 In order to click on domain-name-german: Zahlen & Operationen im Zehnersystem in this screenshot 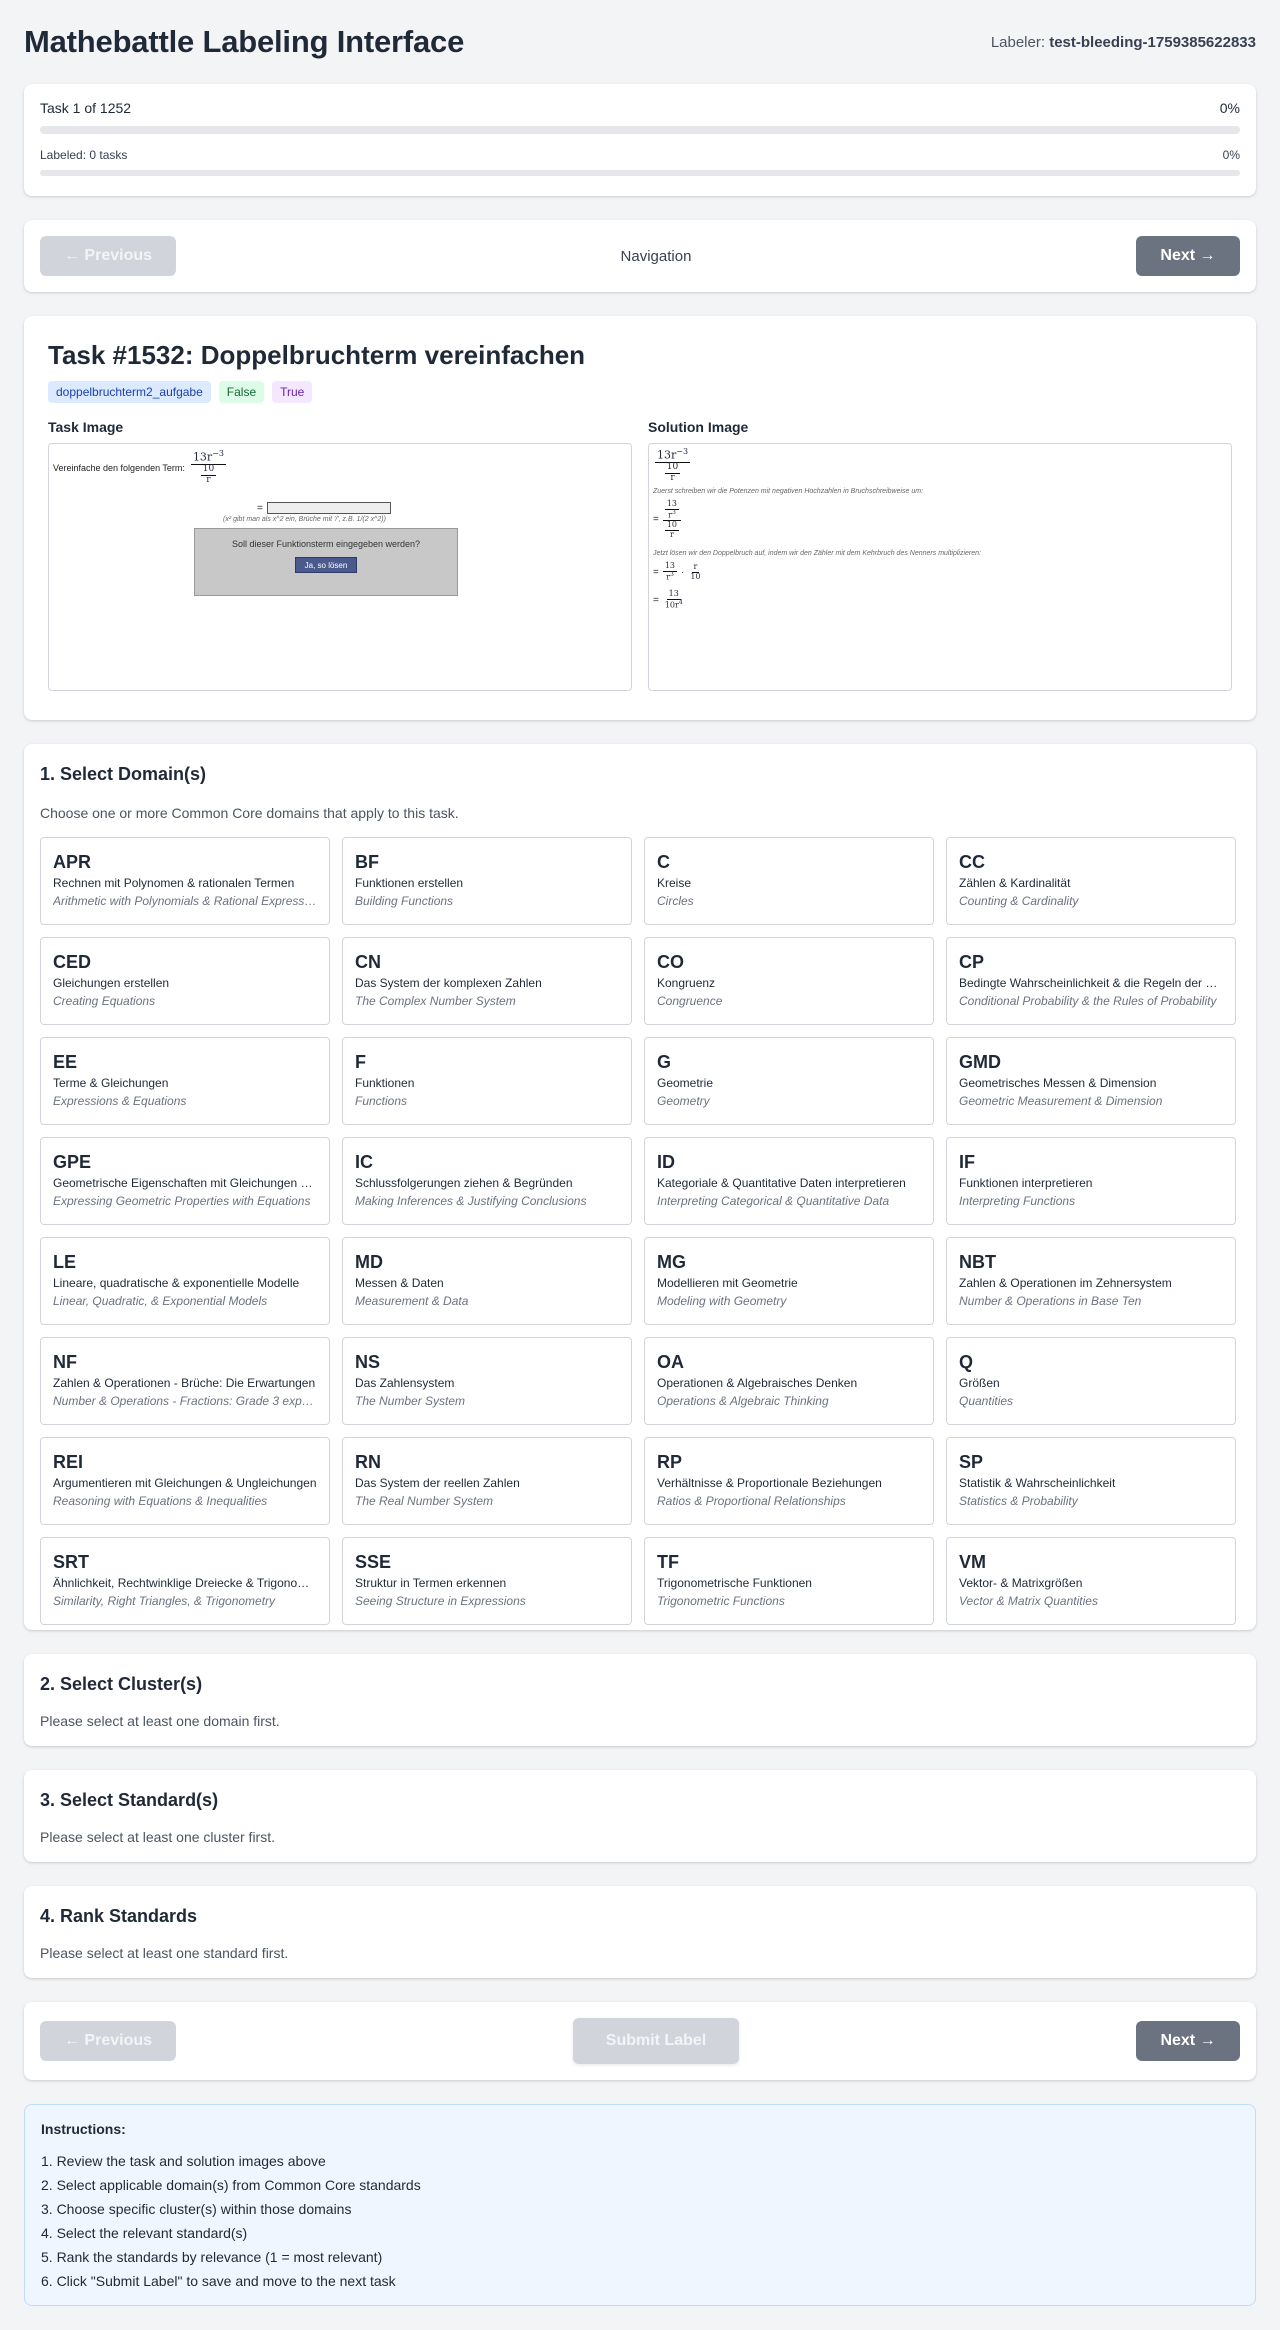, I will do `click(1065, 1283)`.